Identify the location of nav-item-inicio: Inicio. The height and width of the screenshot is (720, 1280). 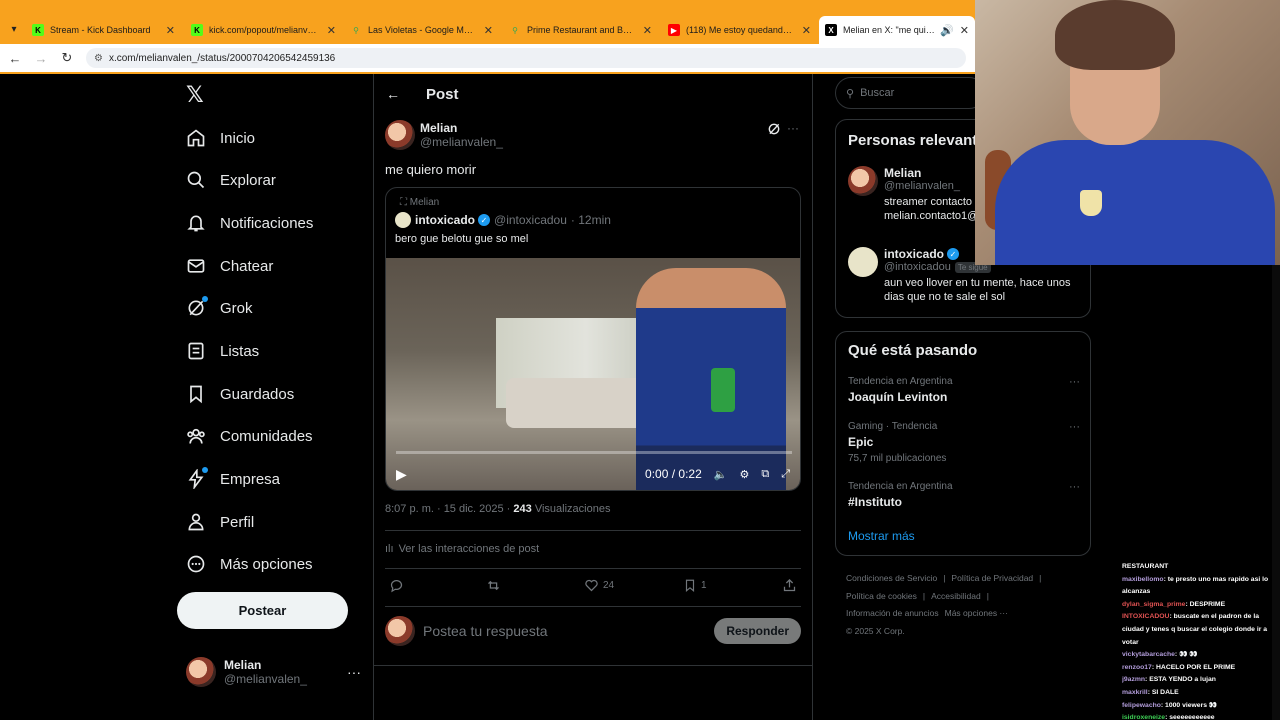
(220, 138).